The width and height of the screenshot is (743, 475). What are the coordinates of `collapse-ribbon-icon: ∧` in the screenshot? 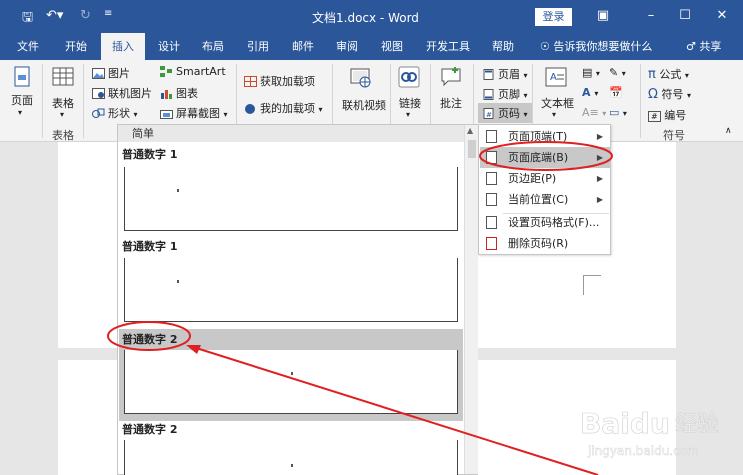 It's located at (728, 131).